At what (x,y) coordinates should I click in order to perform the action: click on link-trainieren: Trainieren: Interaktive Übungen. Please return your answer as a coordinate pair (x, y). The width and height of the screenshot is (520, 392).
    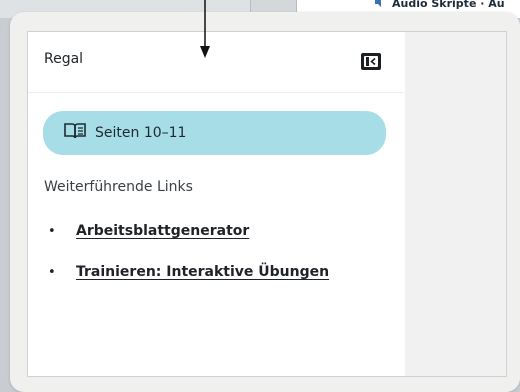
    Looking at the image, I should click on (202, 272).